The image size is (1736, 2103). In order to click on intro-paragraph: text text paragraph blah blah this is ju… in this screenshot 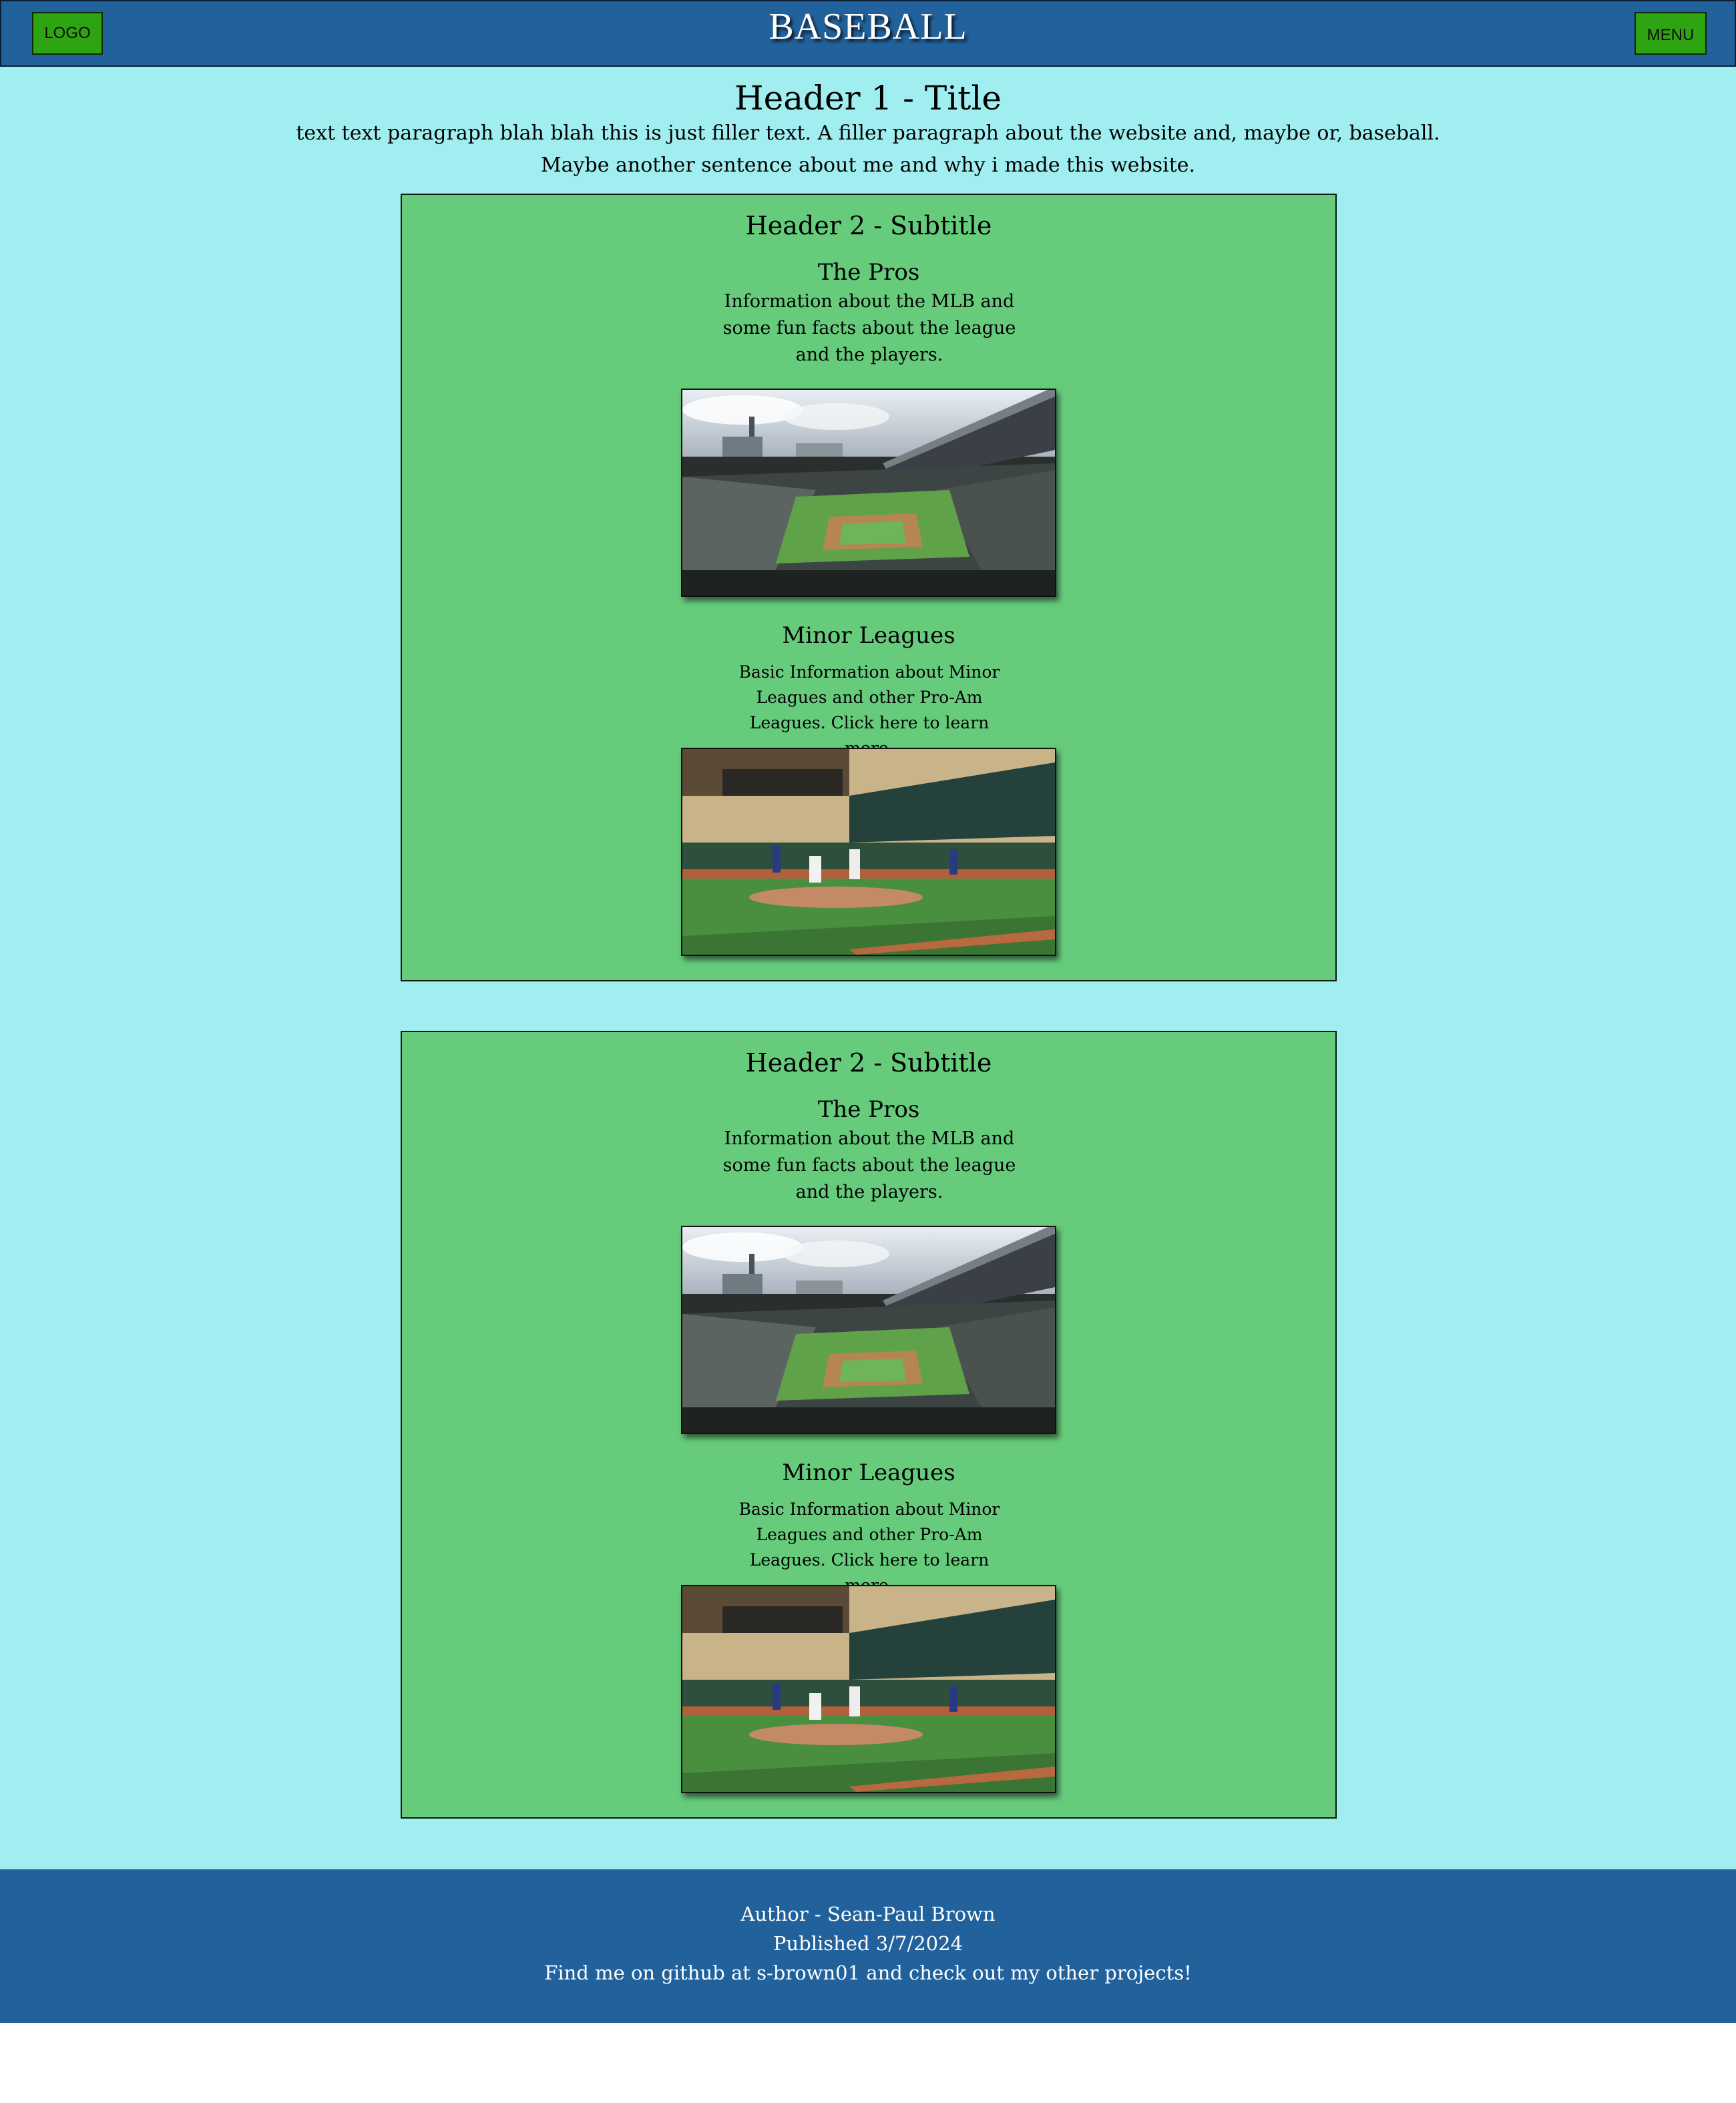, I will do `click(868, 149)`.